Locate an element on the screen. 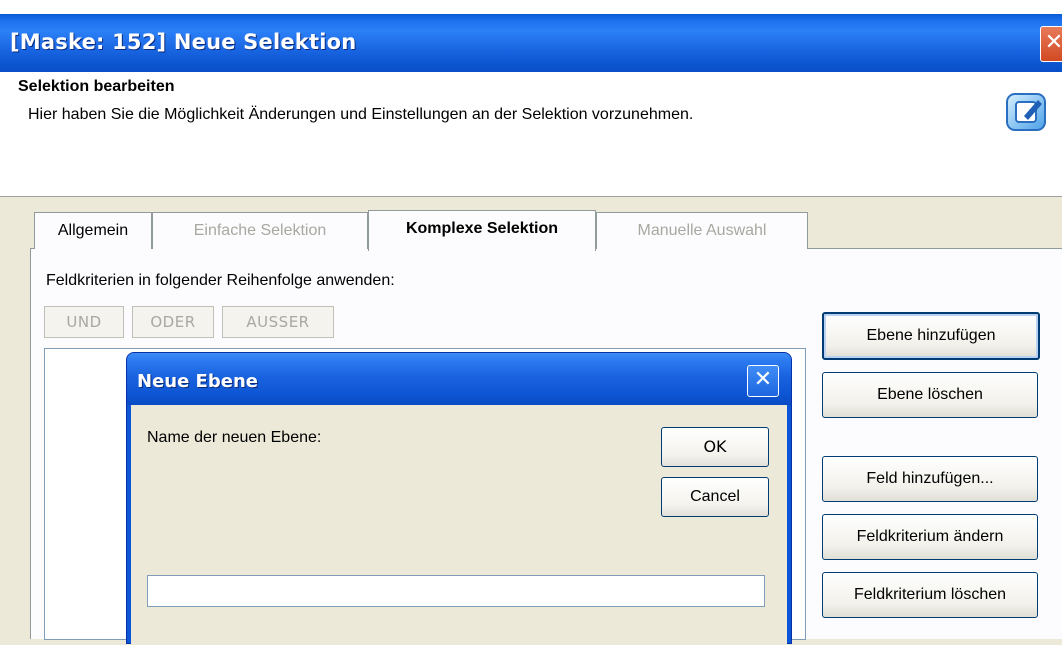  und-button: UND is located at coordinates (84, 322).